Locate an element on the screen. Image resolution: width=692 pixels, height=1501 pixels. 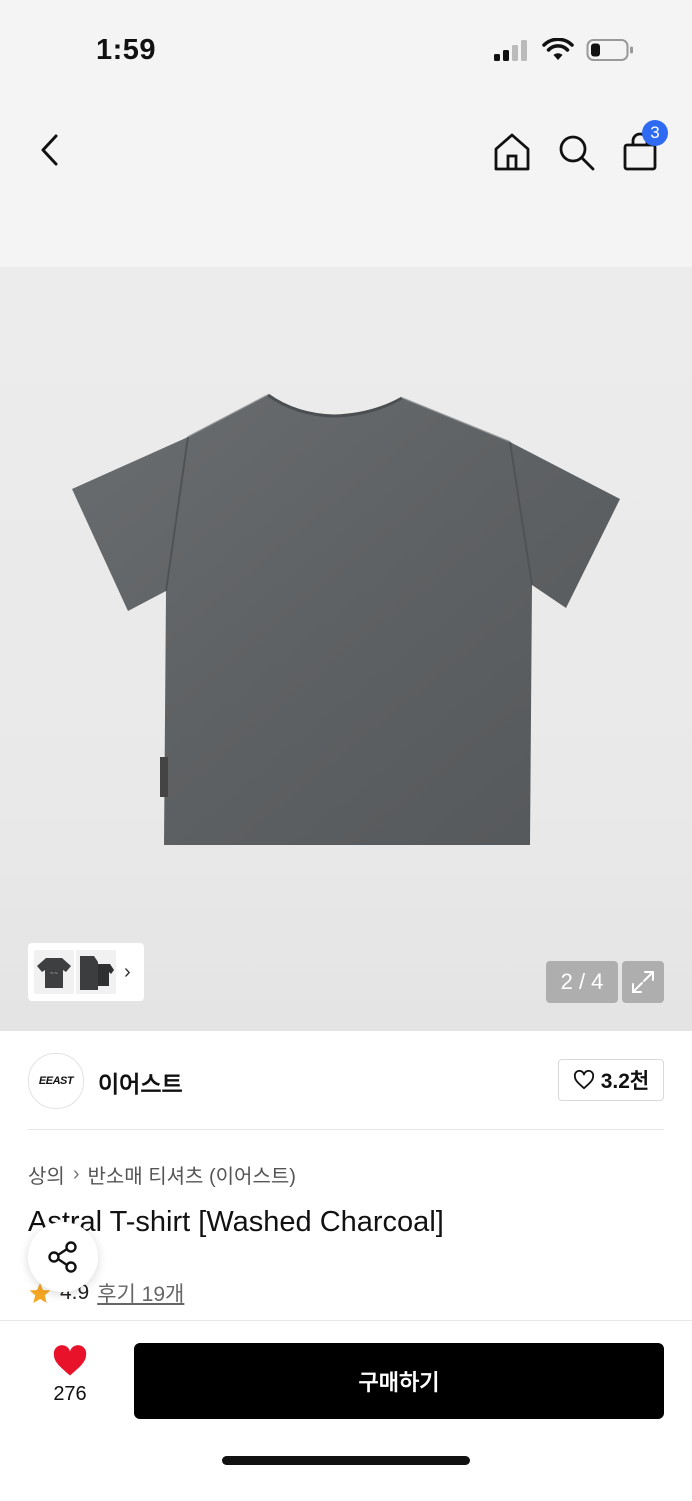
brand-logo: EEAST is located at coordinates (56, 1081).